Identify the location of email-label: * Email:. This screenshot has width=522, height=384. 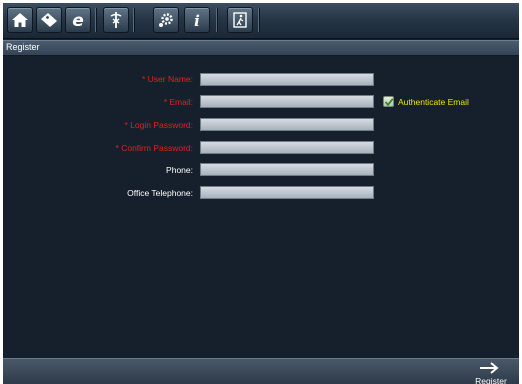
(178, 102).